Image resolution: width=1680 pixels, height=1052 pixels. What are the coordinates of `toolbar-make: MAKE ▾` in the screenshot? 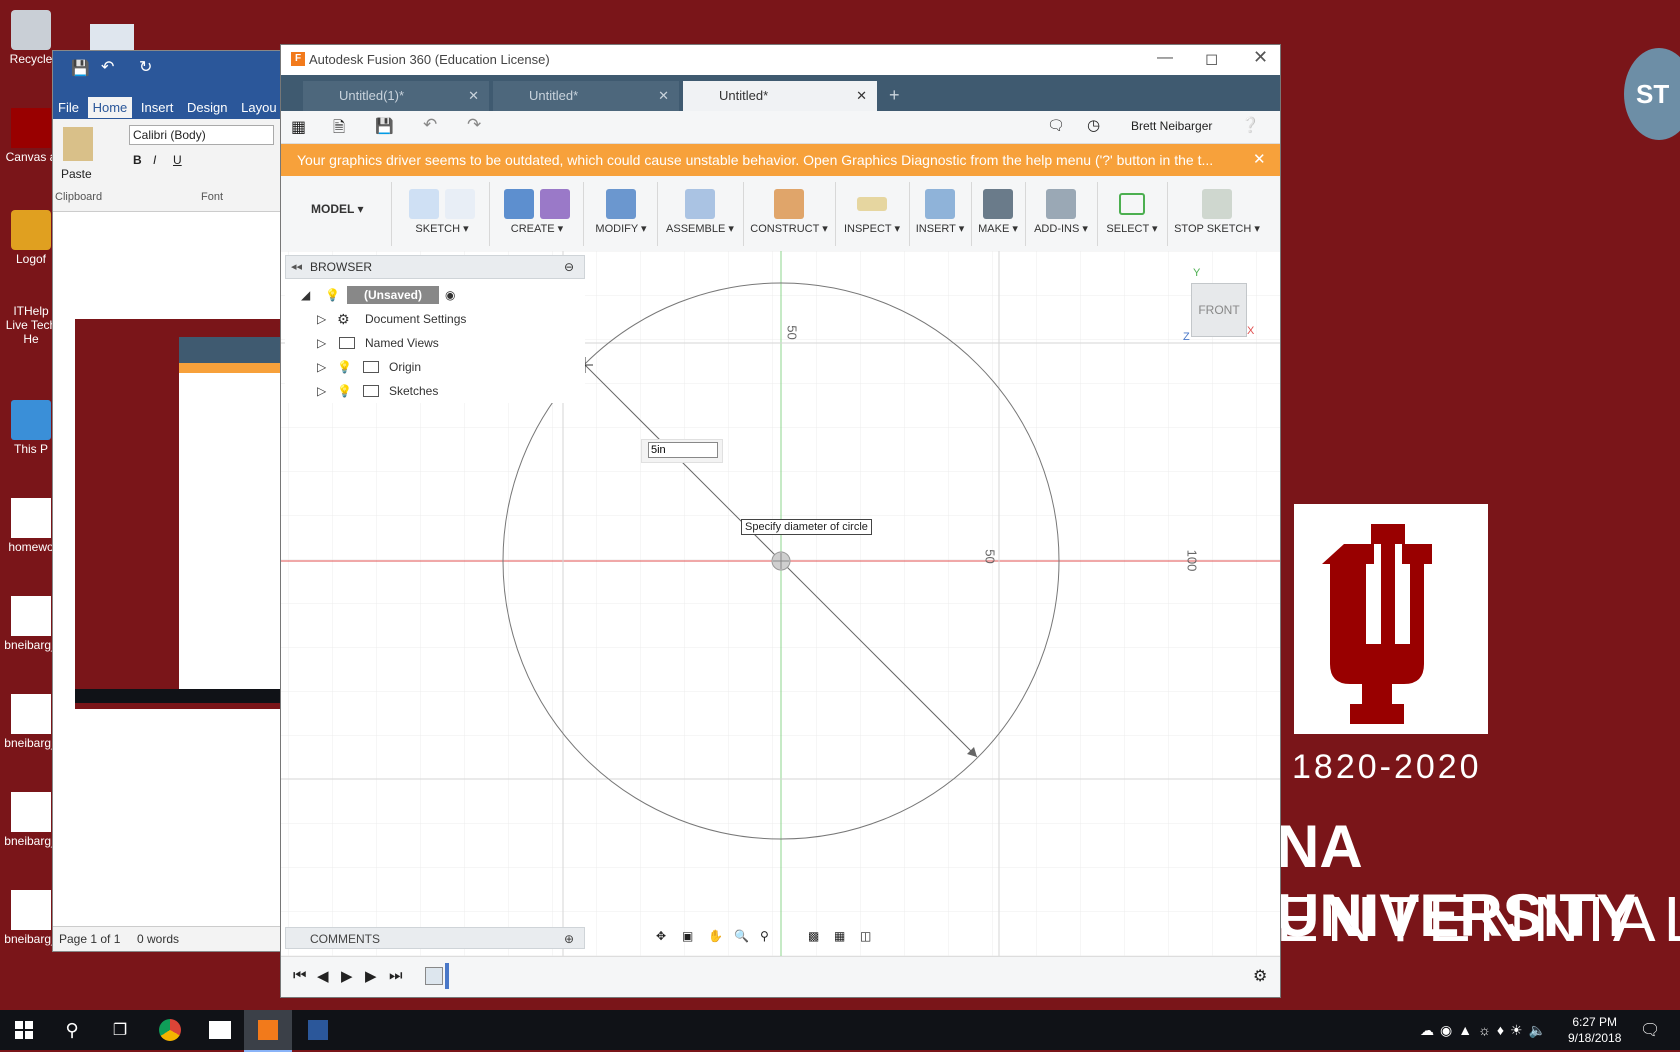 It's located at (998, 210).